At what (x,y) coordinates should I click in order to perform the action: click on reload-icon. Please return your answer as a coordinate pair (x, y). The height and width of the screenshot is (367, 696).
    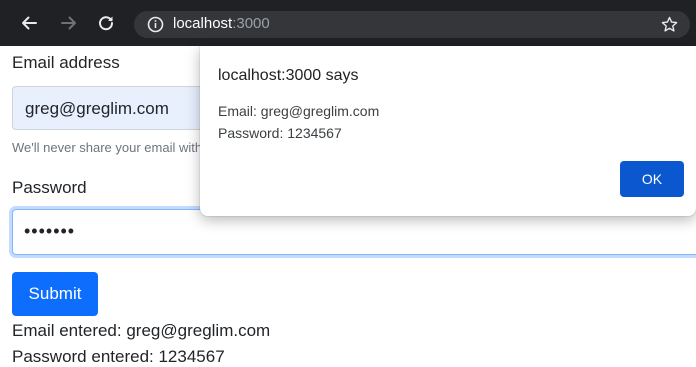
    Looking at the image, I should click on (106, 23).